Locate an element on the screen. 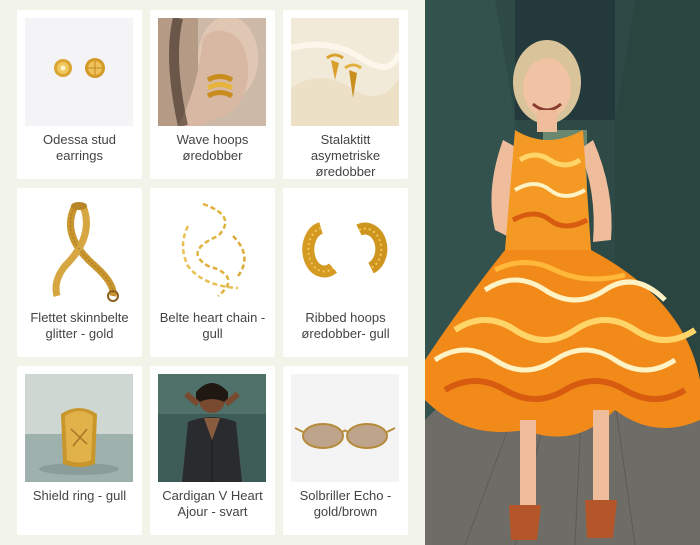 The width and height of the screenshot is (700, 545). product-card-flettet-skinnbelte: Flettet skinnbelte glitter - gold is located at coordinates (79, 272).